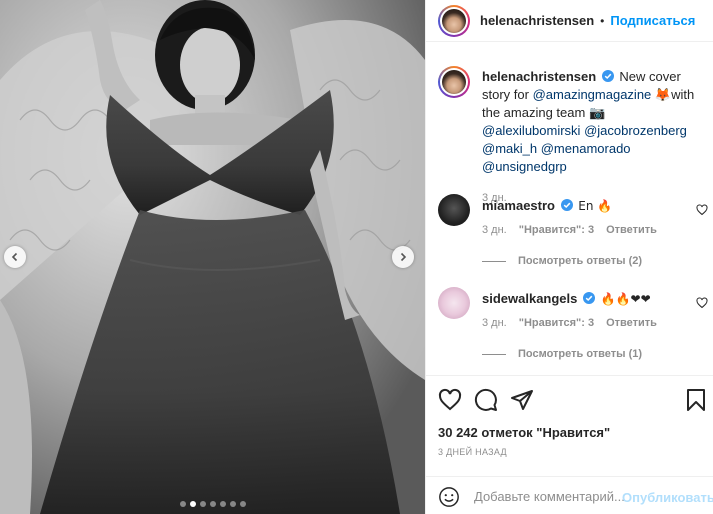 This screenshot has width=713, height=514. What do you see at coordinates (569, 399) in the screenshot?
I see `action-bar` at bounding box center [569, 399].